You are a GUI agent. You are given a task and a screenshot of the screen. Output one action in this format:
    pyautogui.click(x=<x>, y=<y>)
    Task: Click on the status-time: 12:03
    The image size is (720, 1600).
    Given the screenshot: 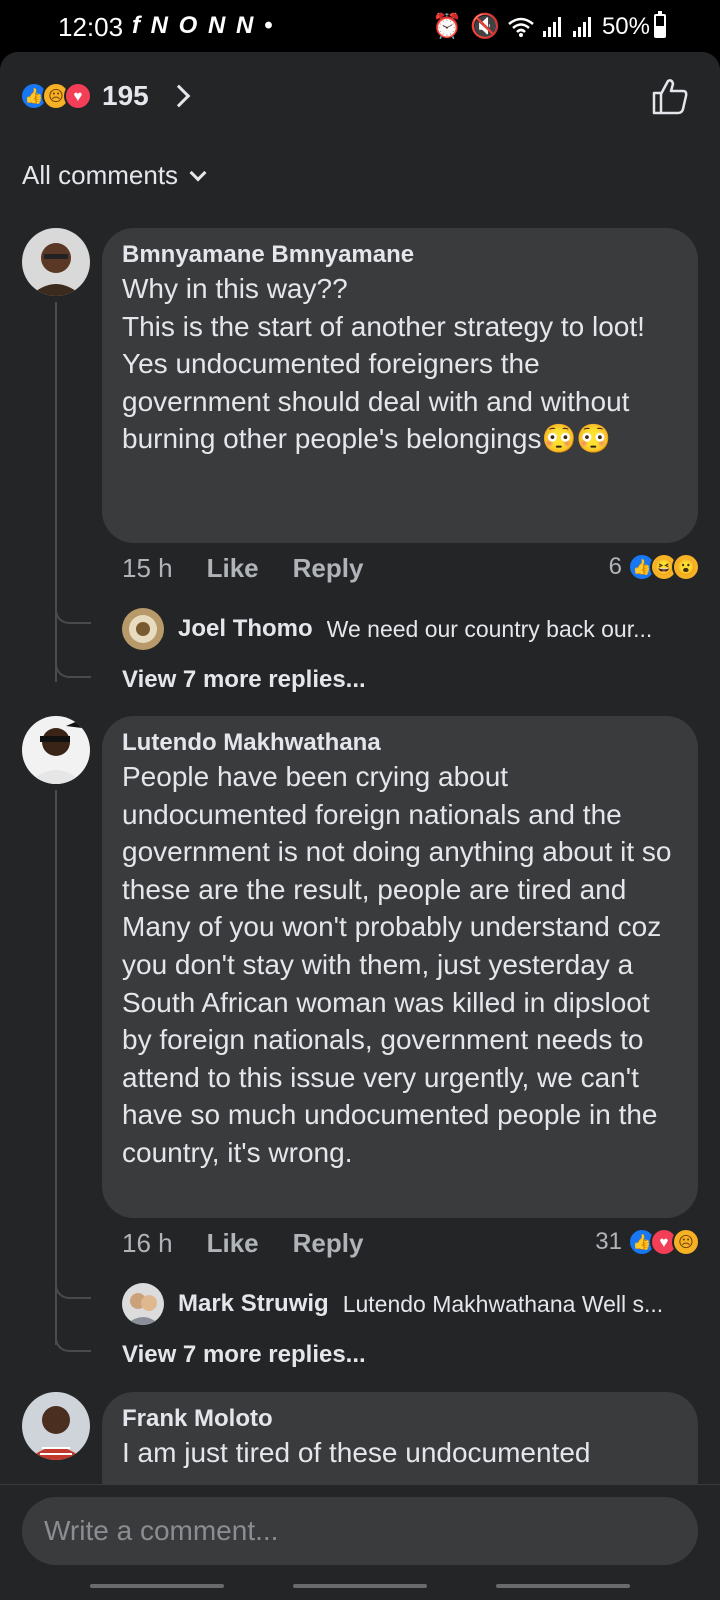 What is the action you would take?
    pyautogui.click(x=91, y=27)
    